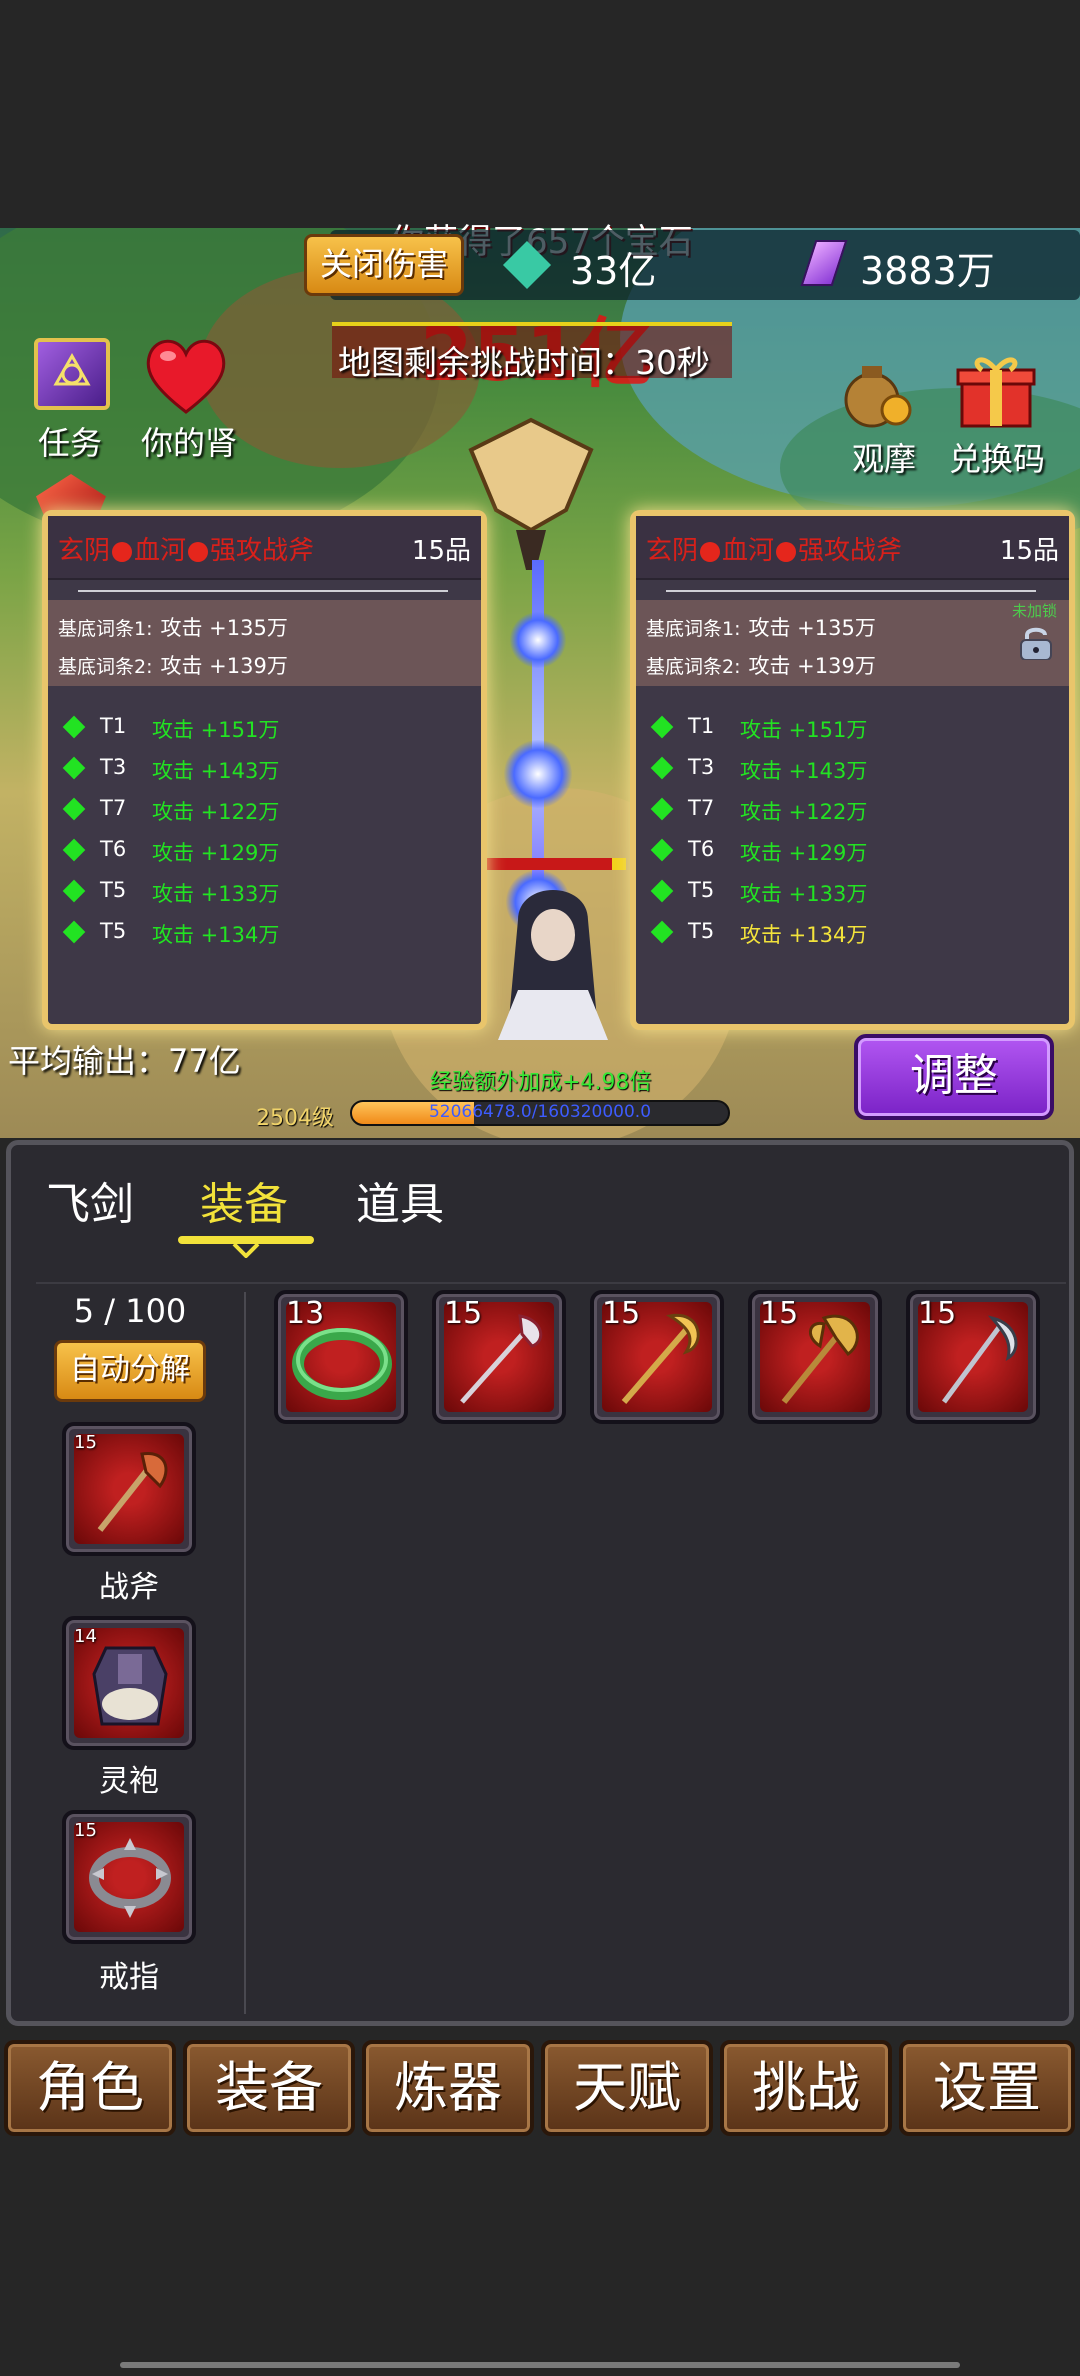 The width and height of the screenshot is (1080, 2376). What do you see at coordinates (295, 1118) in the screenshot?
I see `player-level: 2504级` at bounding box center [295, 1118].